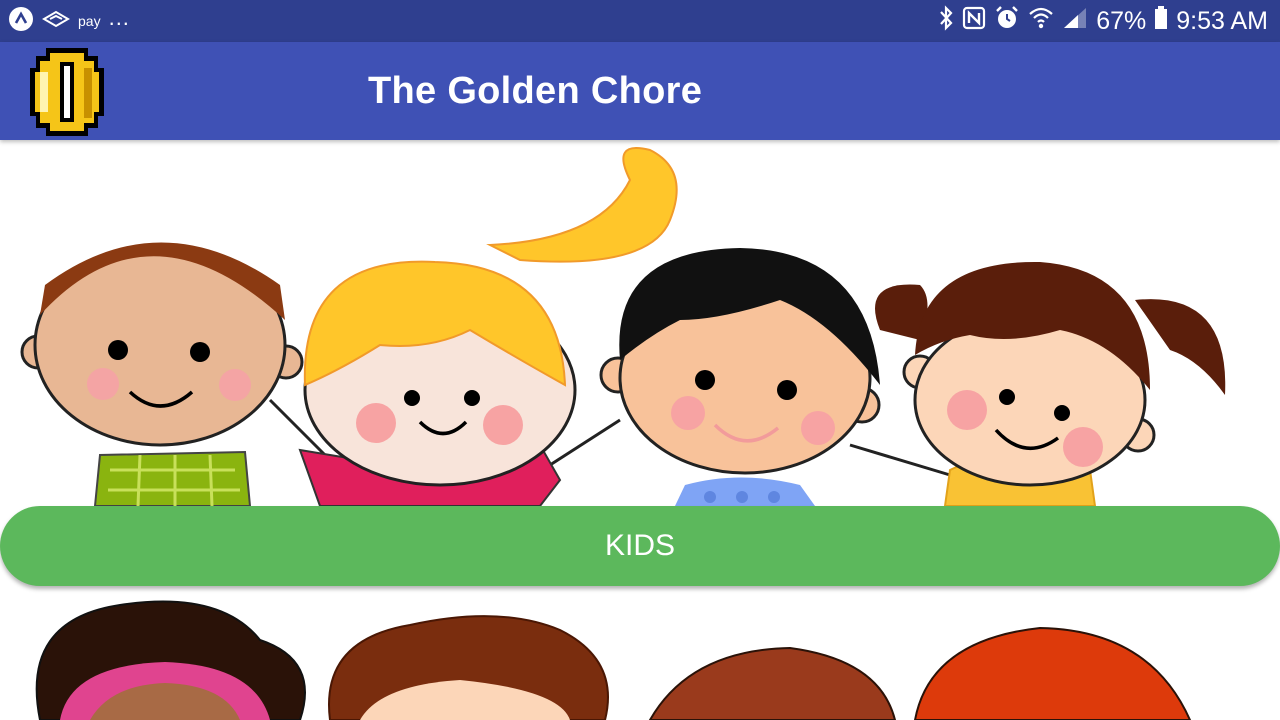 The height and width of the screenshot is (720, 1280). Describe the element at coordinates (89, 21) in the screenshot. I see `pay-label: pay` at that location.